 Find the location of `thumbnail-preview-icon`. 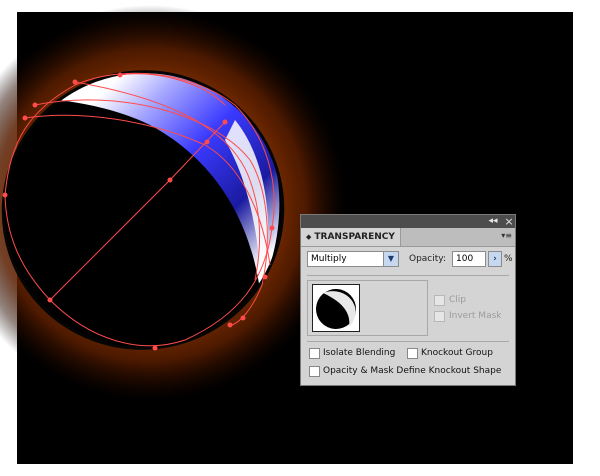

thumbnail-preview-icon is located at coordinates (336, 308).